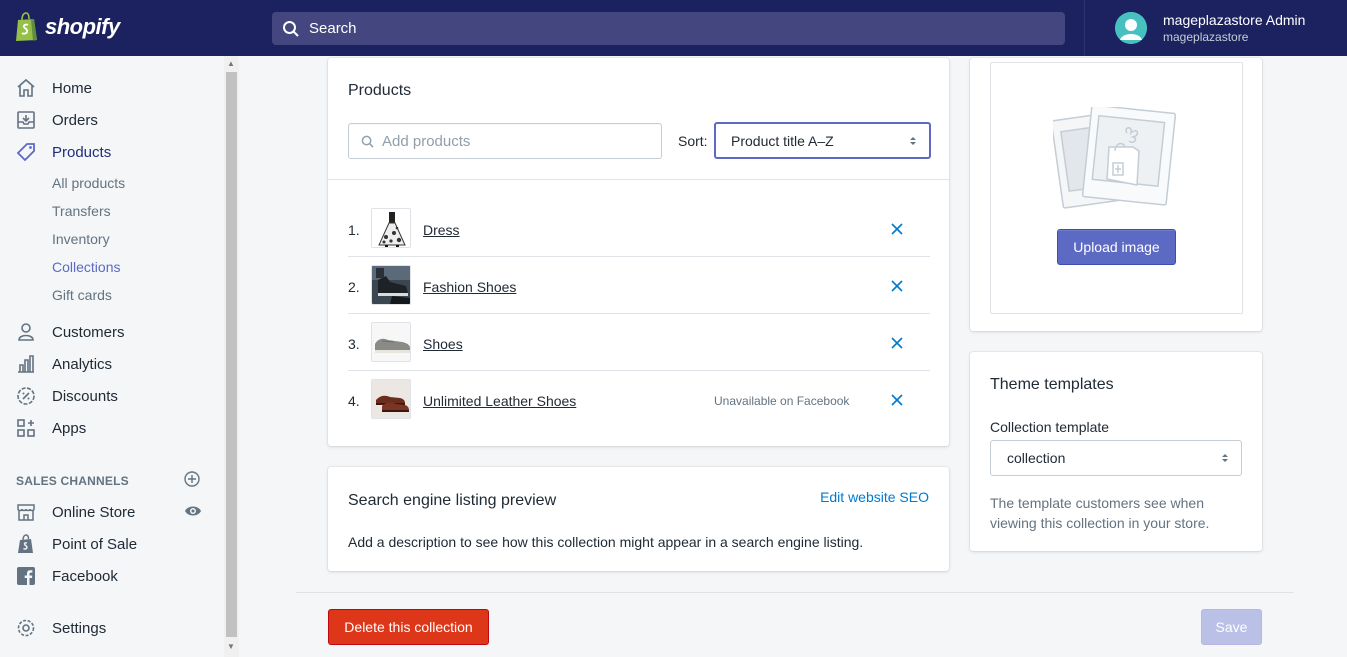  I want to click on sidebar-item-apps: Apps, so click(51, 428).